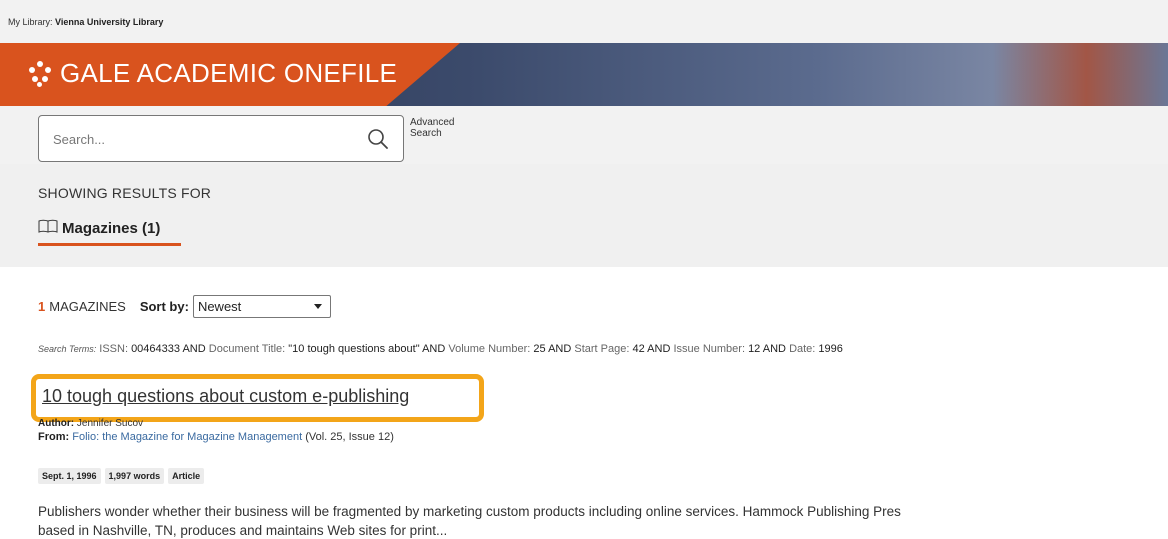 The image size is (1168, 539). Describe the element at coordinates (426, 133) in the screenshot. I see `advanced-search-line2: Search` at that location.